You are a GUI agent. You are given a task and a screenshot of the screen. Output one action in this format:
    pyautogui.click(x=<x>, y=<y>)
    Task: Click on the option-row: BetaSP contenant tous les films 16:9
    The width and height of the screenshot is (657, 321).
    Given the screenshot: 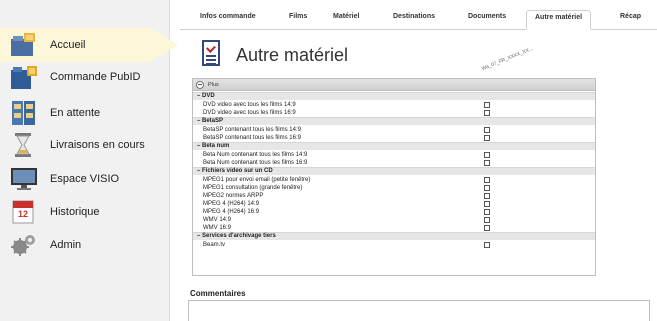 What is the action you would take?
    pyautogui.click(x=394, y=138)
    